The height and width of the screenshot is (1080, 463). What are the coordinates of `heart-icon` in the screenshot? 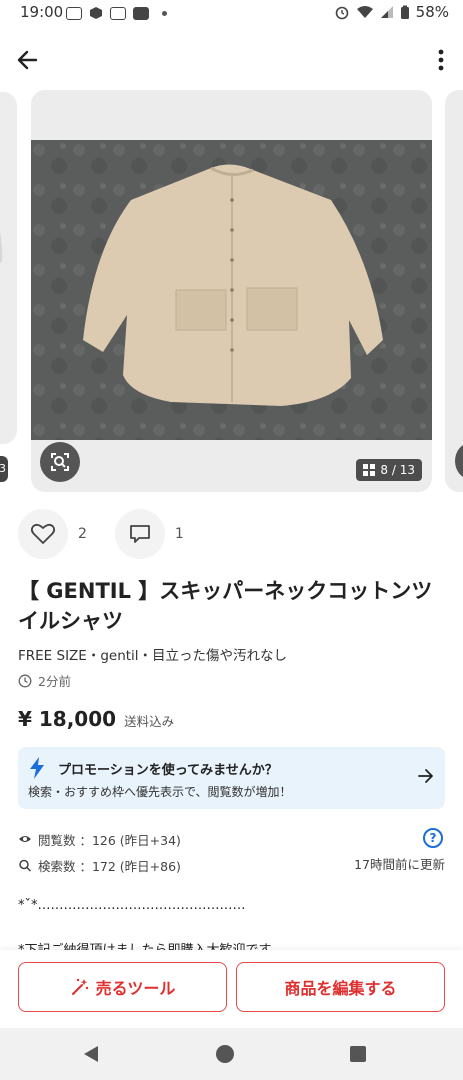 It's located at (43, 533).